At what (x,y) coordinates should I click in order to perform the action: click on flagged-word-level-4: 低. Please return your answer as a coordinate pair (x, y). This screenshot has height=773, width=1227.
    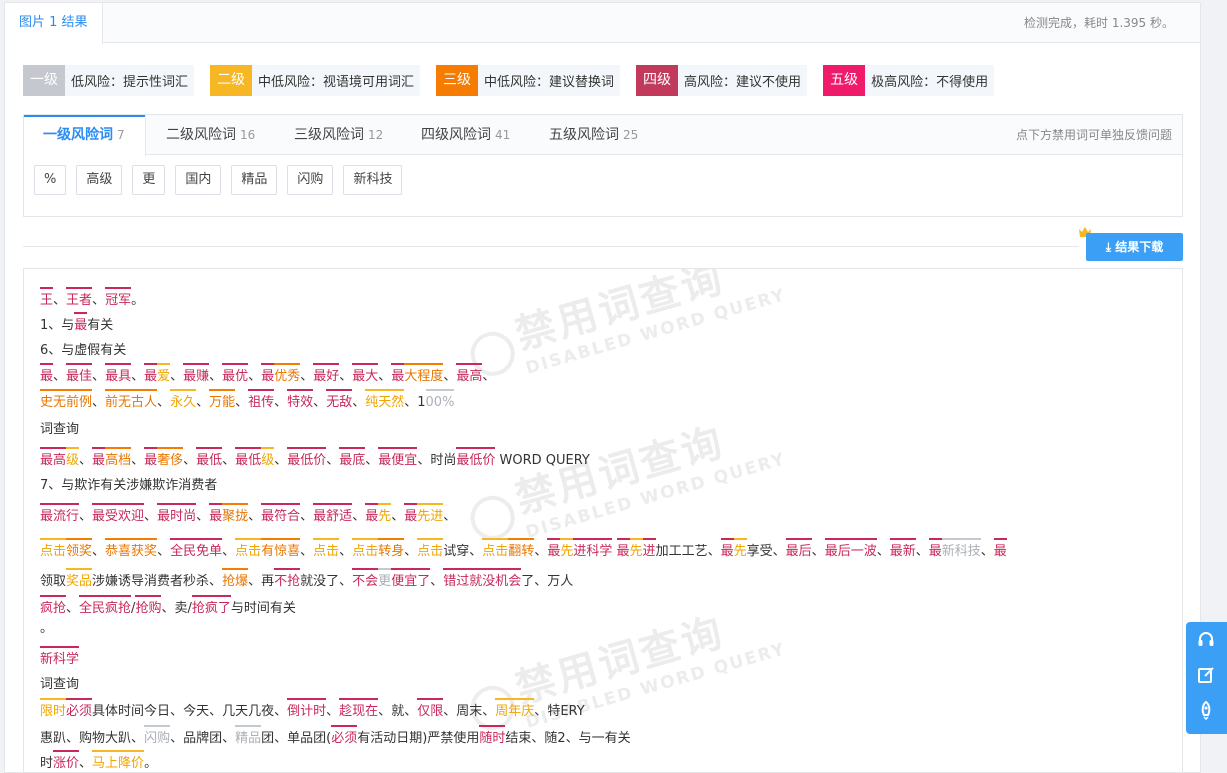
    Looking at the image, I should click on (255, 459).